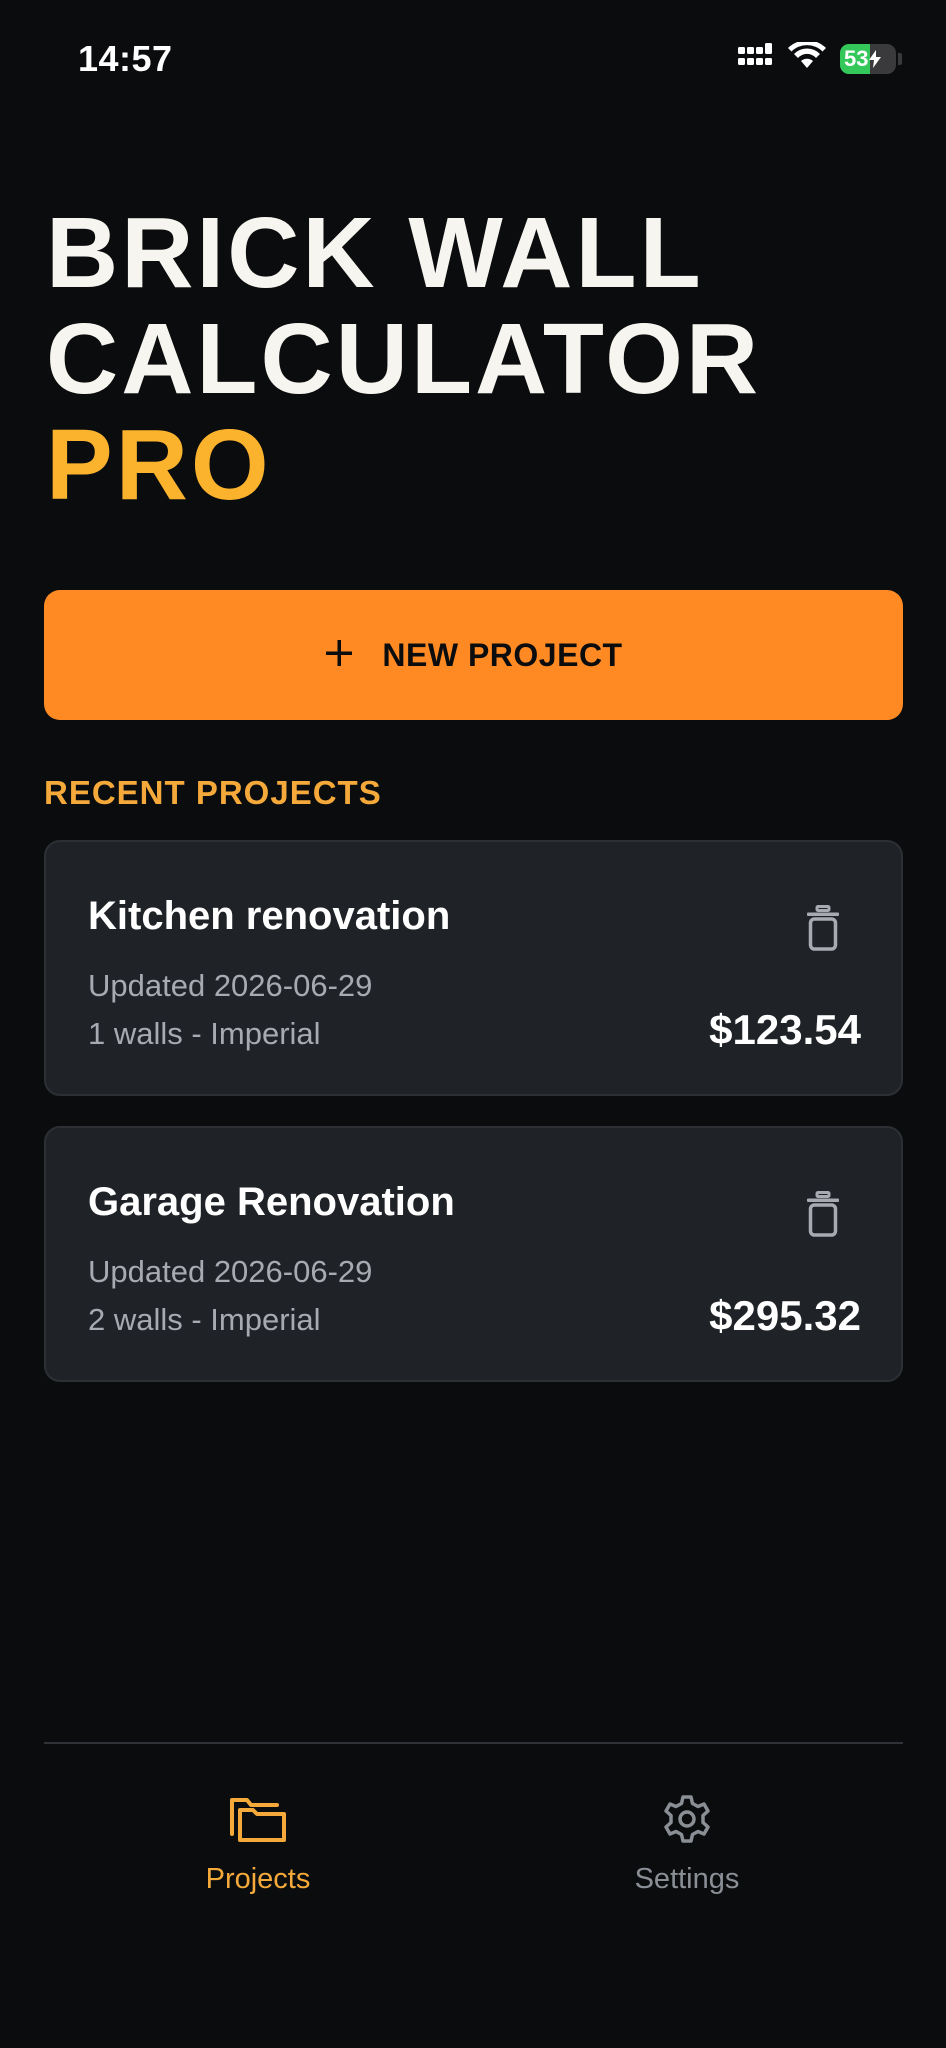 The image size is (946, 2048). I want to click on project-name: Kitchen renovation, so click(269, 916).